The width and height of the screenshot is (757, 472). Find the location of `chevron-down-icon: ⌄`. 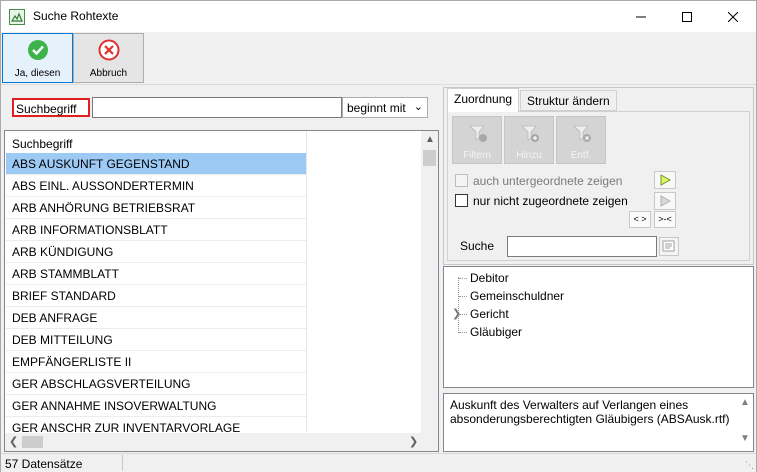

chevron-down-icon: ⌄ is located at coordinates (418, 107).